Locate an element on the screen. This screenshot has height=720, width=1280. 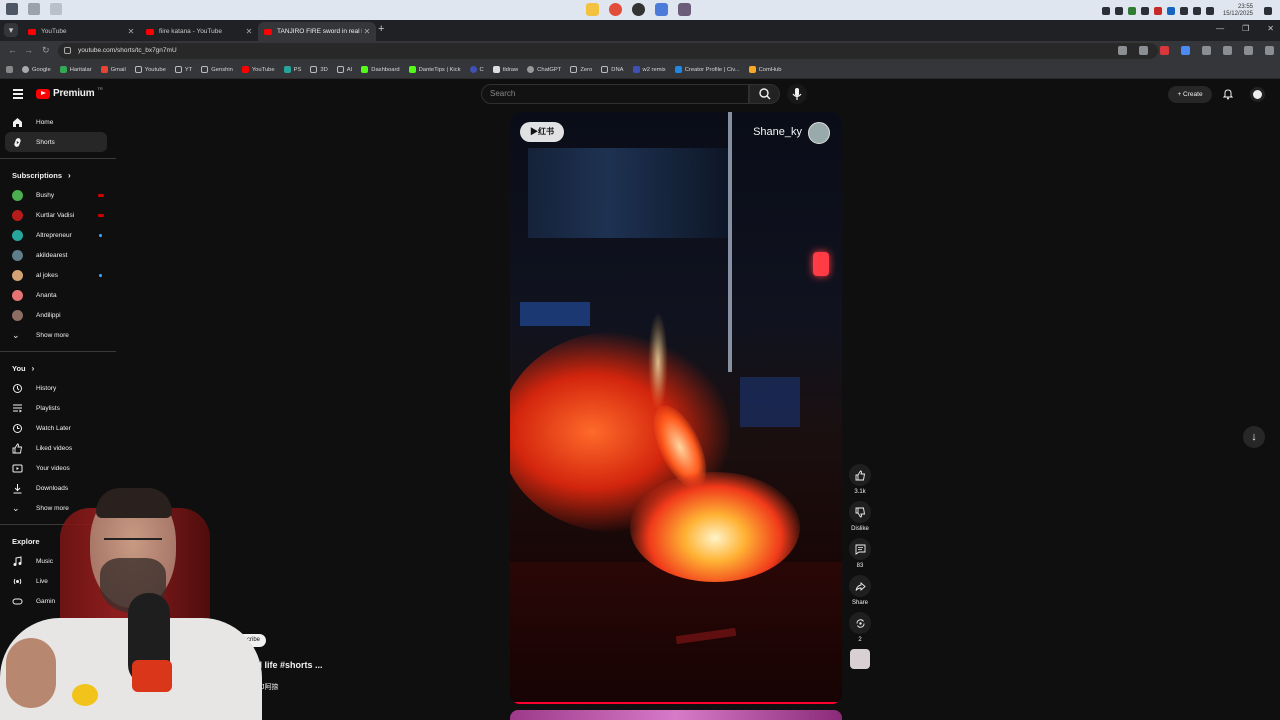
url-input: youtube.com/shorts/tc_bx7gn7mU is located at coordinates (608, 51).